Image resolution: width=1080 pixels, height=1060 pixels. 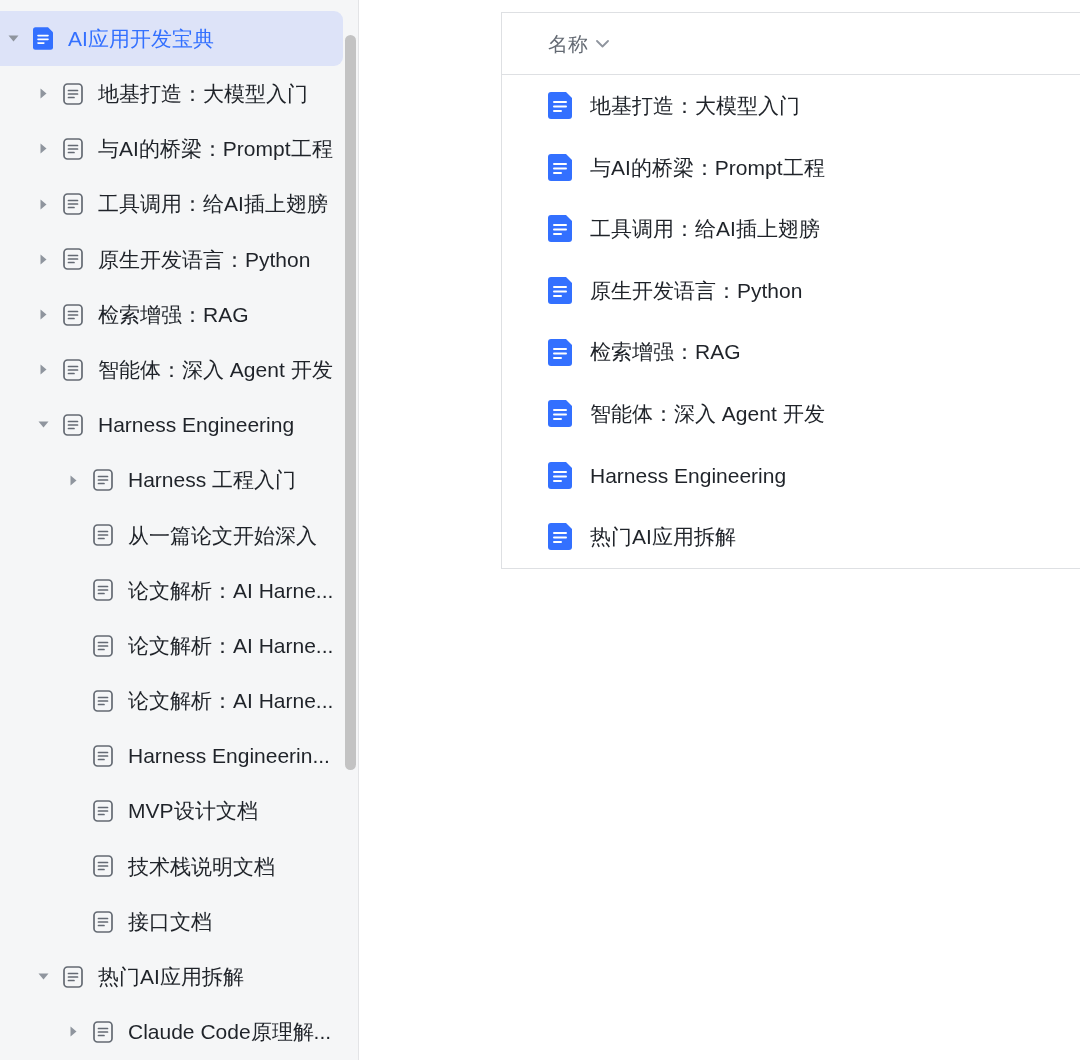 I want to click on tree-item: Harness Engineering, so click(x=171, y=425).